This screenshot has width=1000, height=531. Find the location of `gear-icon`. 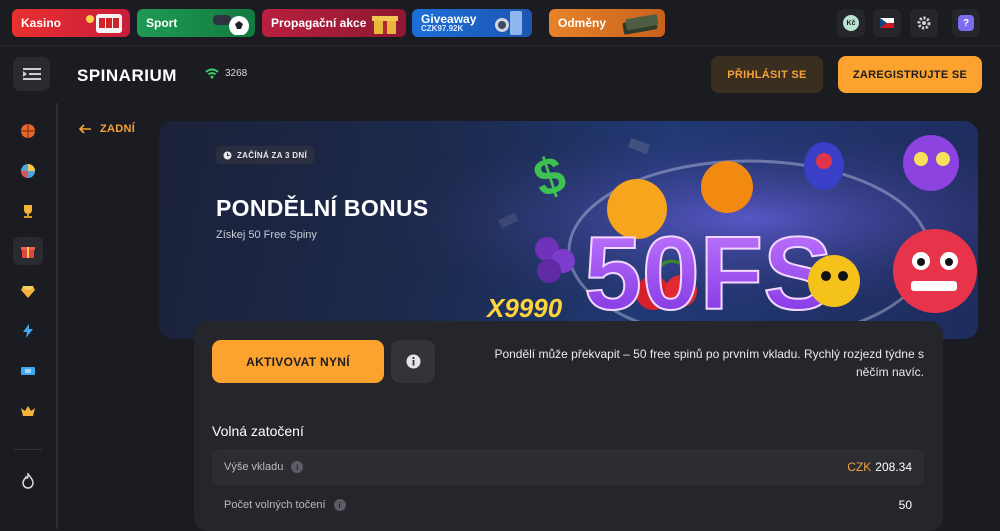

gear-icon is located at coordinates (924, 23).